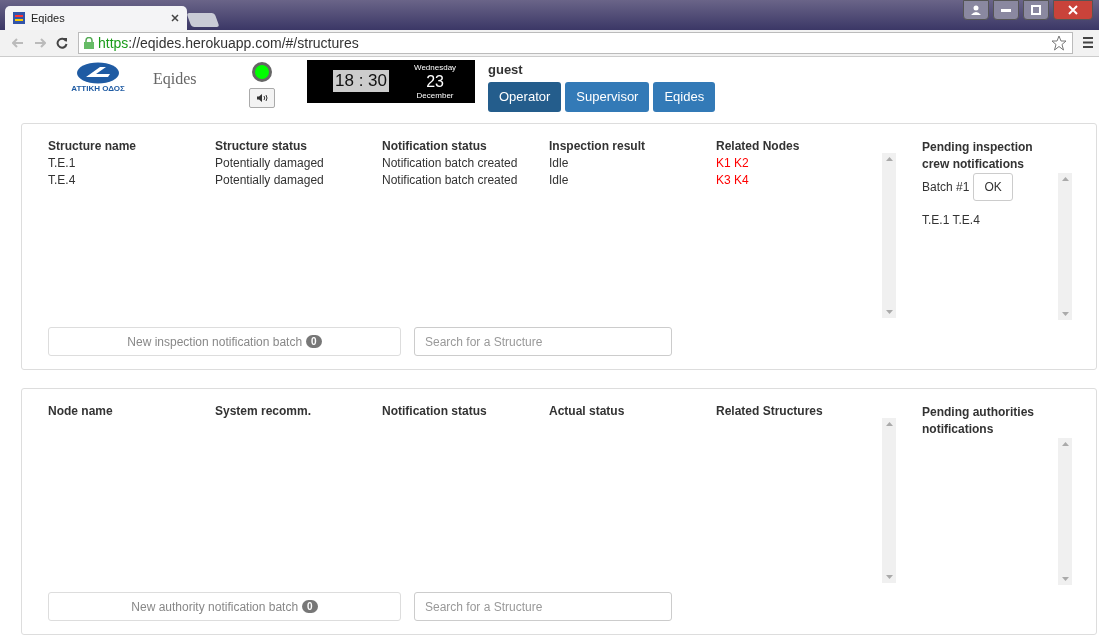  What do you see at coordinates (951, 220) in the screenshot?
I see `batch-items: T.E.1 T.E.4` at bounding box center [951, 220].